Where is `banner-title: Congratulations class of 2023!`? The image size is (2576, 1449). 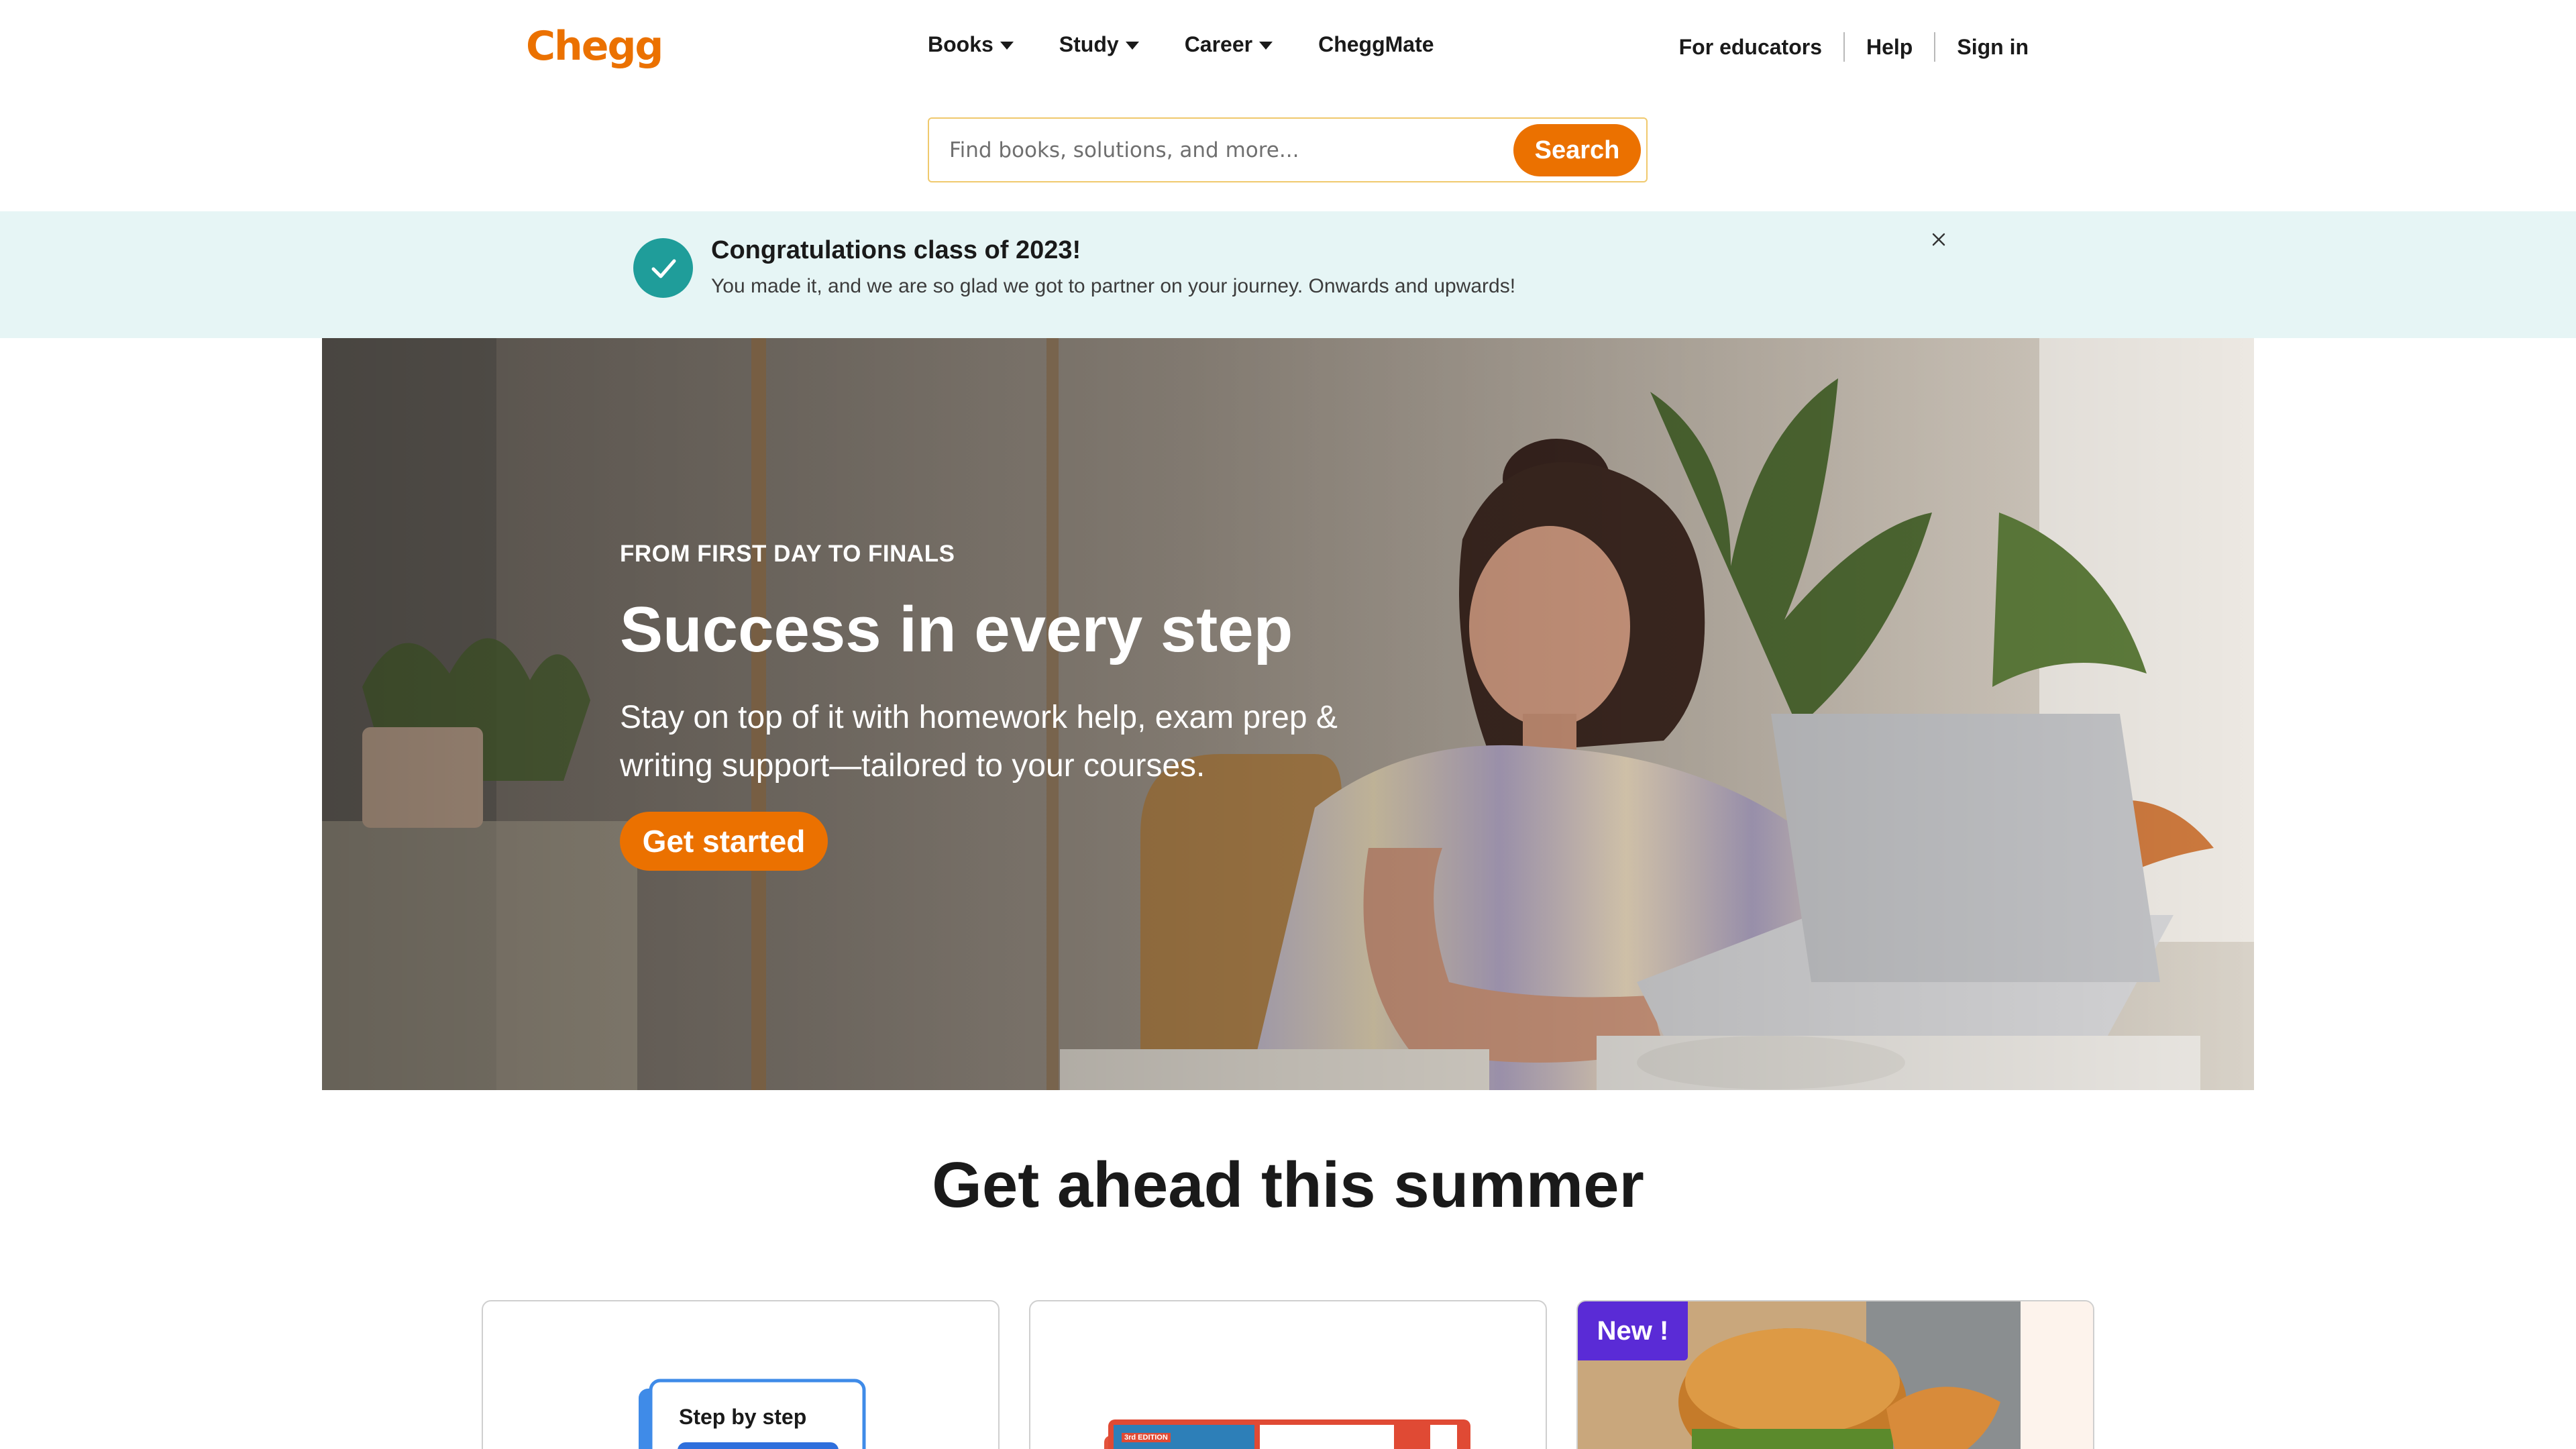 banner-title: Congratulations class of 2023! is located at coordinates (896, 250).